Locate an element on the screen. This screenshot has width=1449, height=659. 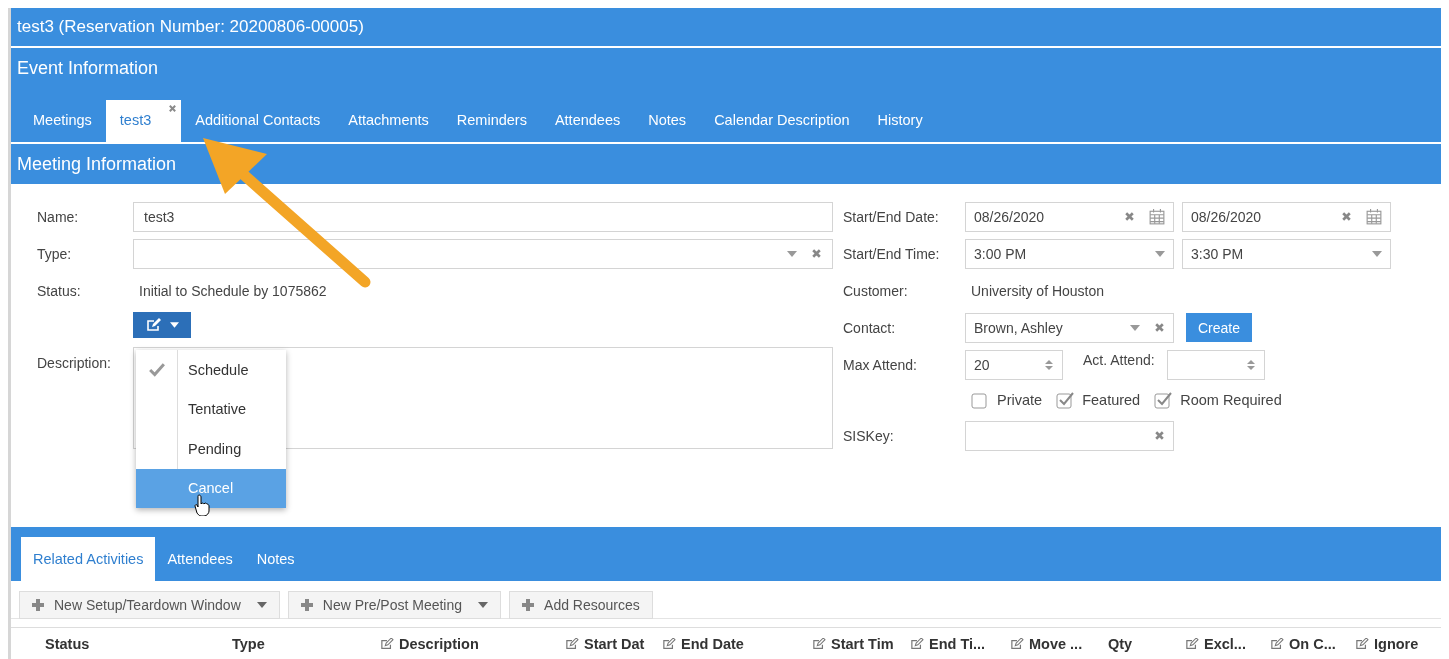
checkbox-label: Featured is located at coordinates (1111, 400).